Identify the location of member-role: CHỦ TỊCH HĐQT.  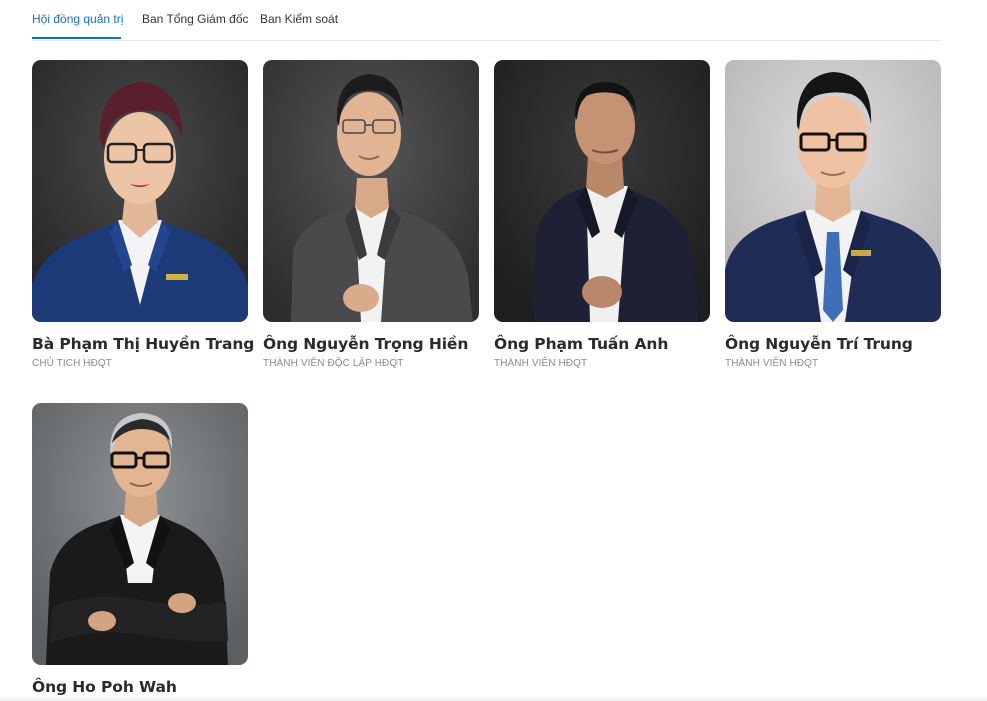
(72, 363).